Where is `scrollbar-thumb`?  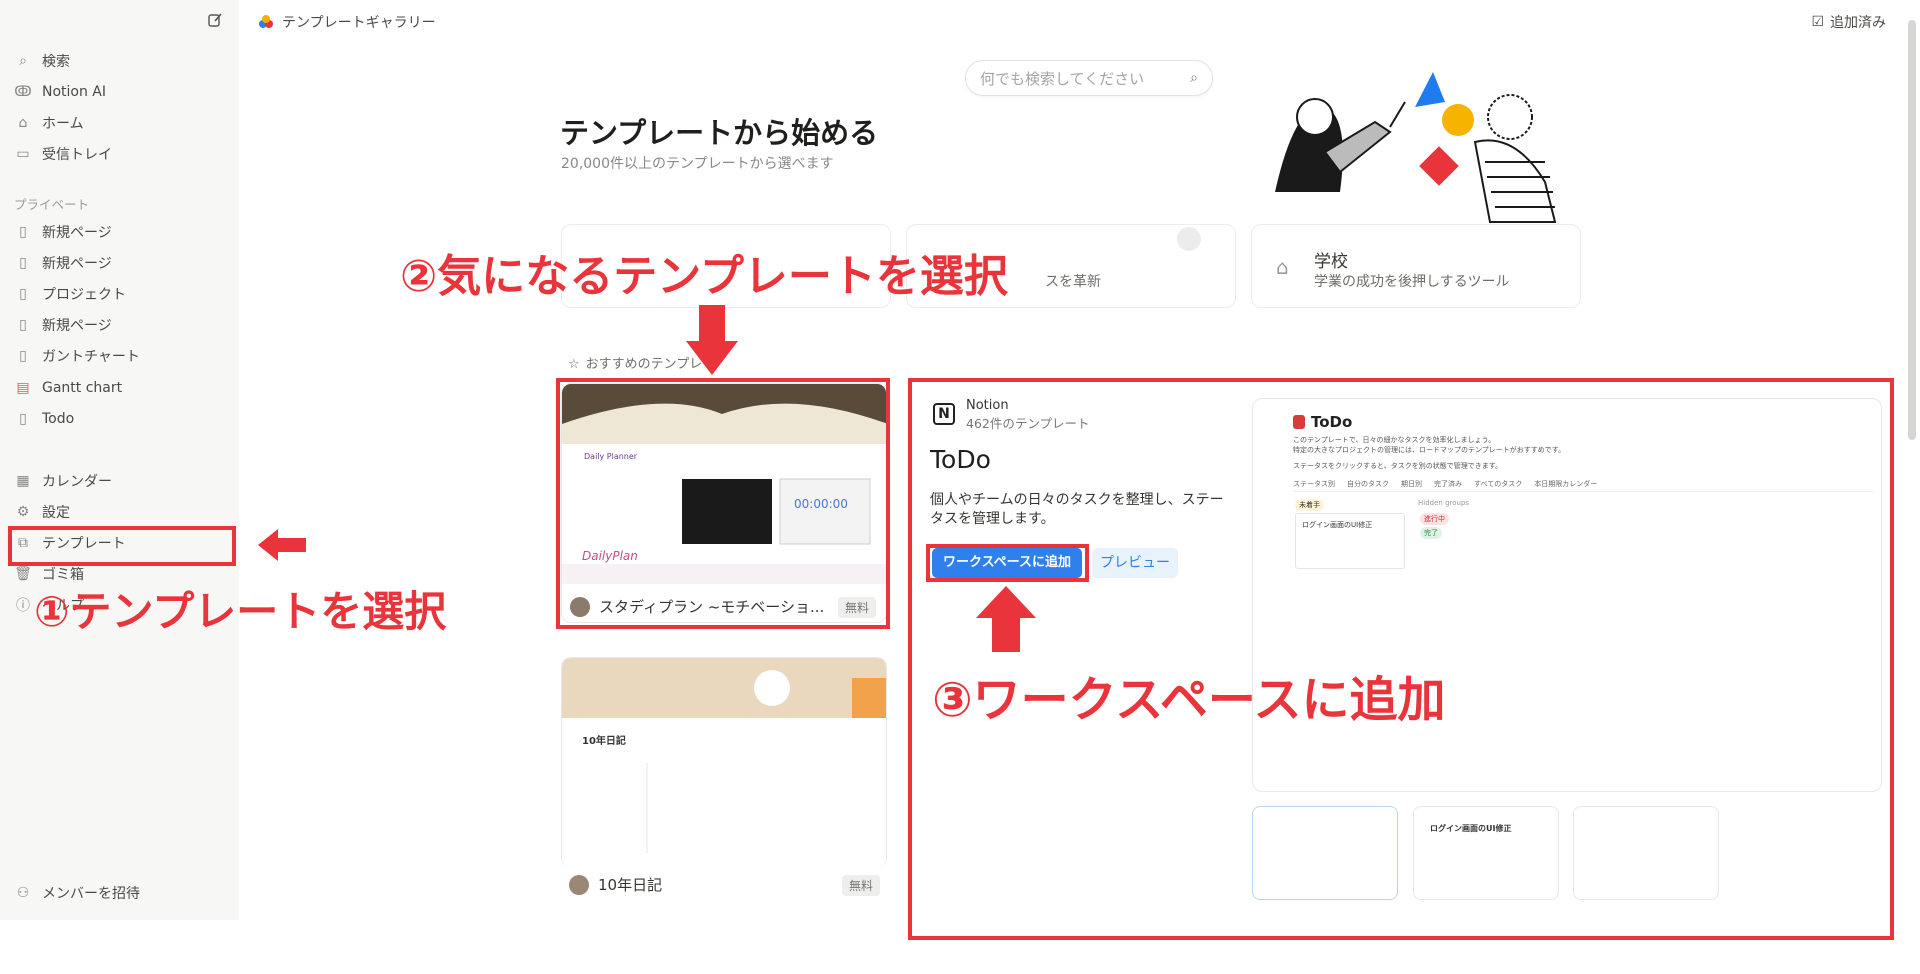
scrollbar-thumb is located at coordinates (1912, 230).